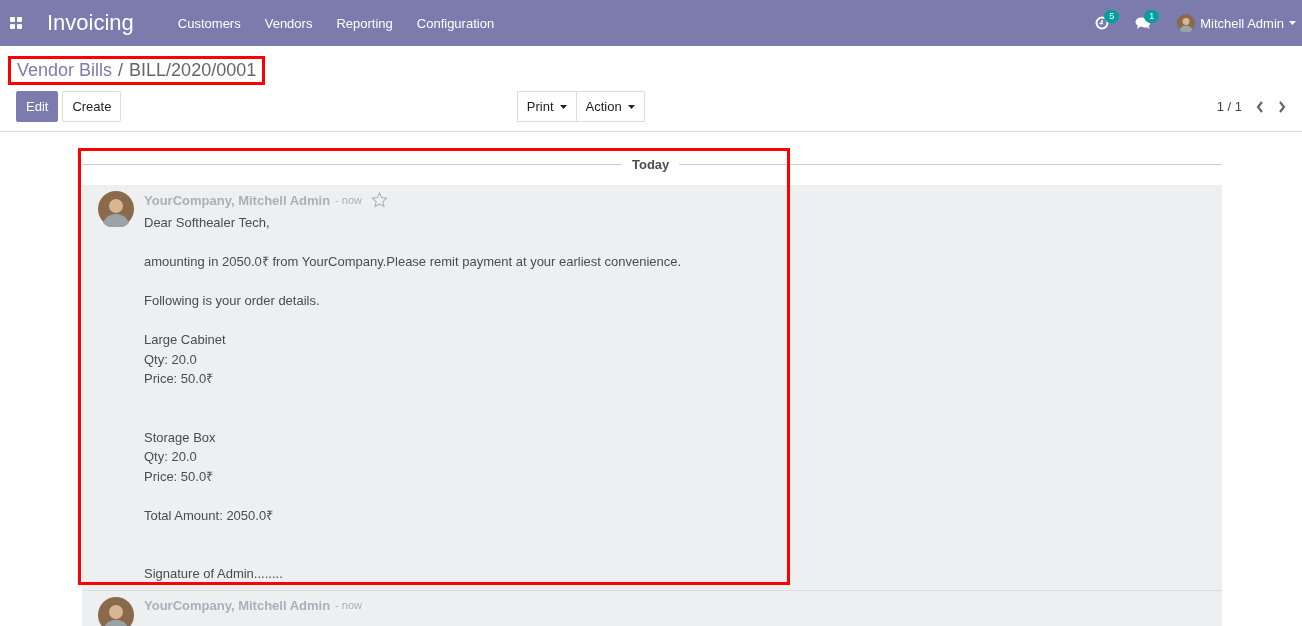 This screenshot has width=1302, height=626. I want to click on edit-button: Edit, so click(37, 106).